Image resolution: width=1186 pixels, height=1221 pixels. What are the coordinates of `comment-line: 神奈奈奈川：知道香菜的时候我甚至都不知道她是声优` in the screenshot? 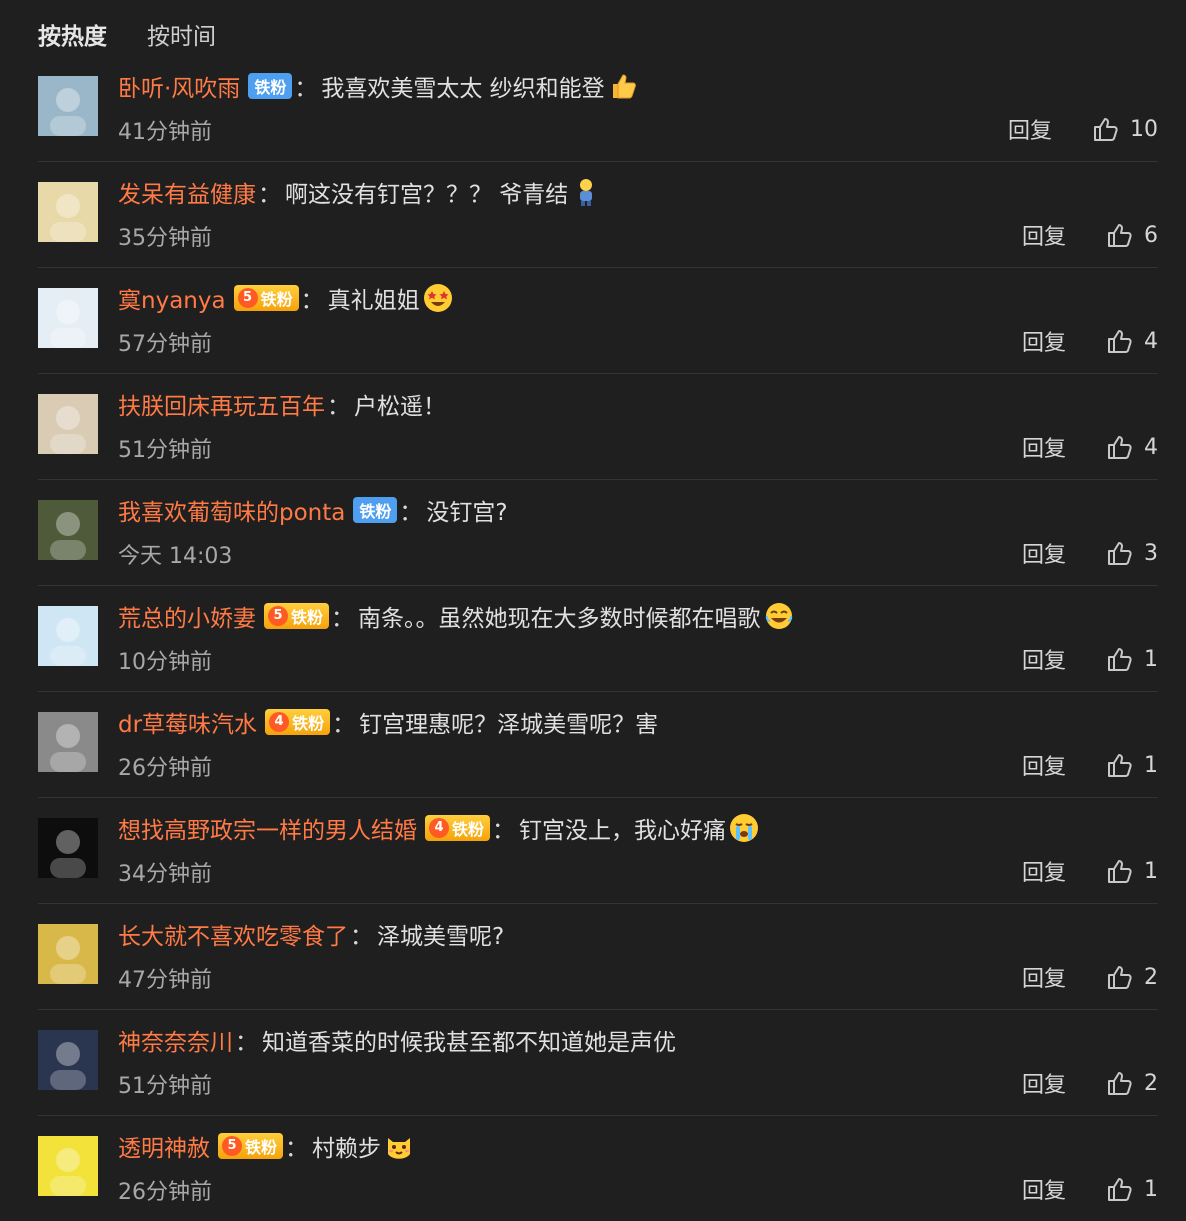 It's located at (397, 1040).